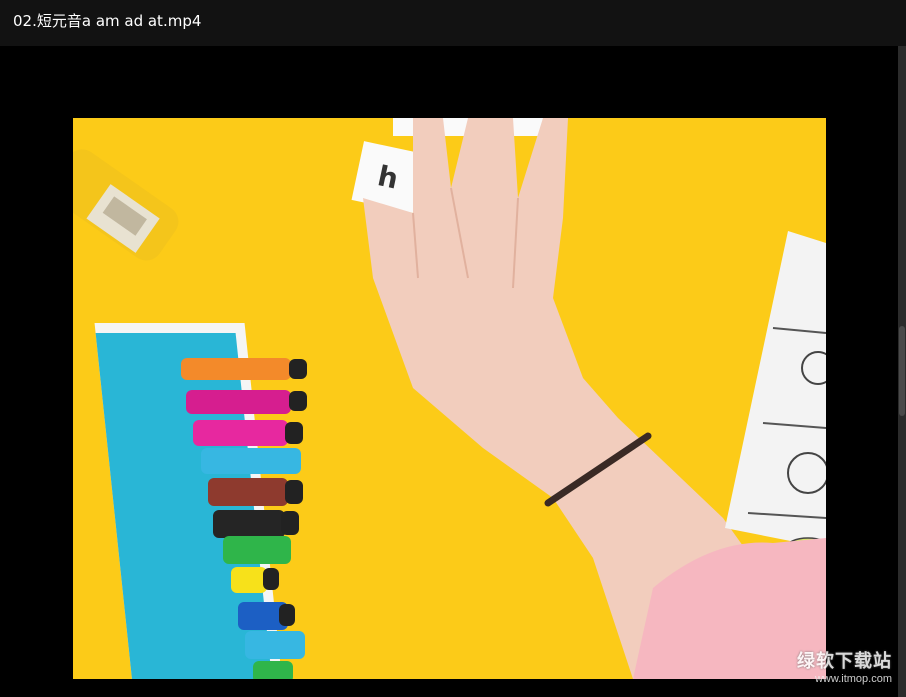 This screenshot has width=906, height=697. Describe the element at coordinates (853, 679) in the screenshot. I see `watermark-url: www.itmop.com` at that location.